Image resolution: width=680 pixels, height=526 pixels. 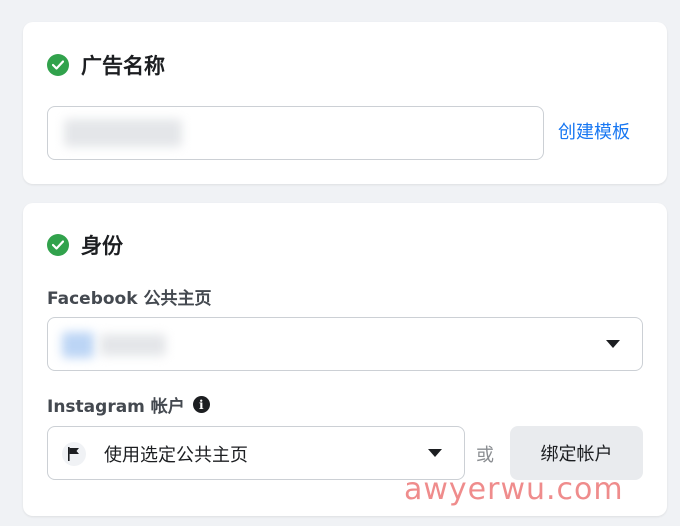 What do you see at coordinates (102, 246) in the screenshot?
I see `identity-title: 身份` at bounding box center [102, 246].